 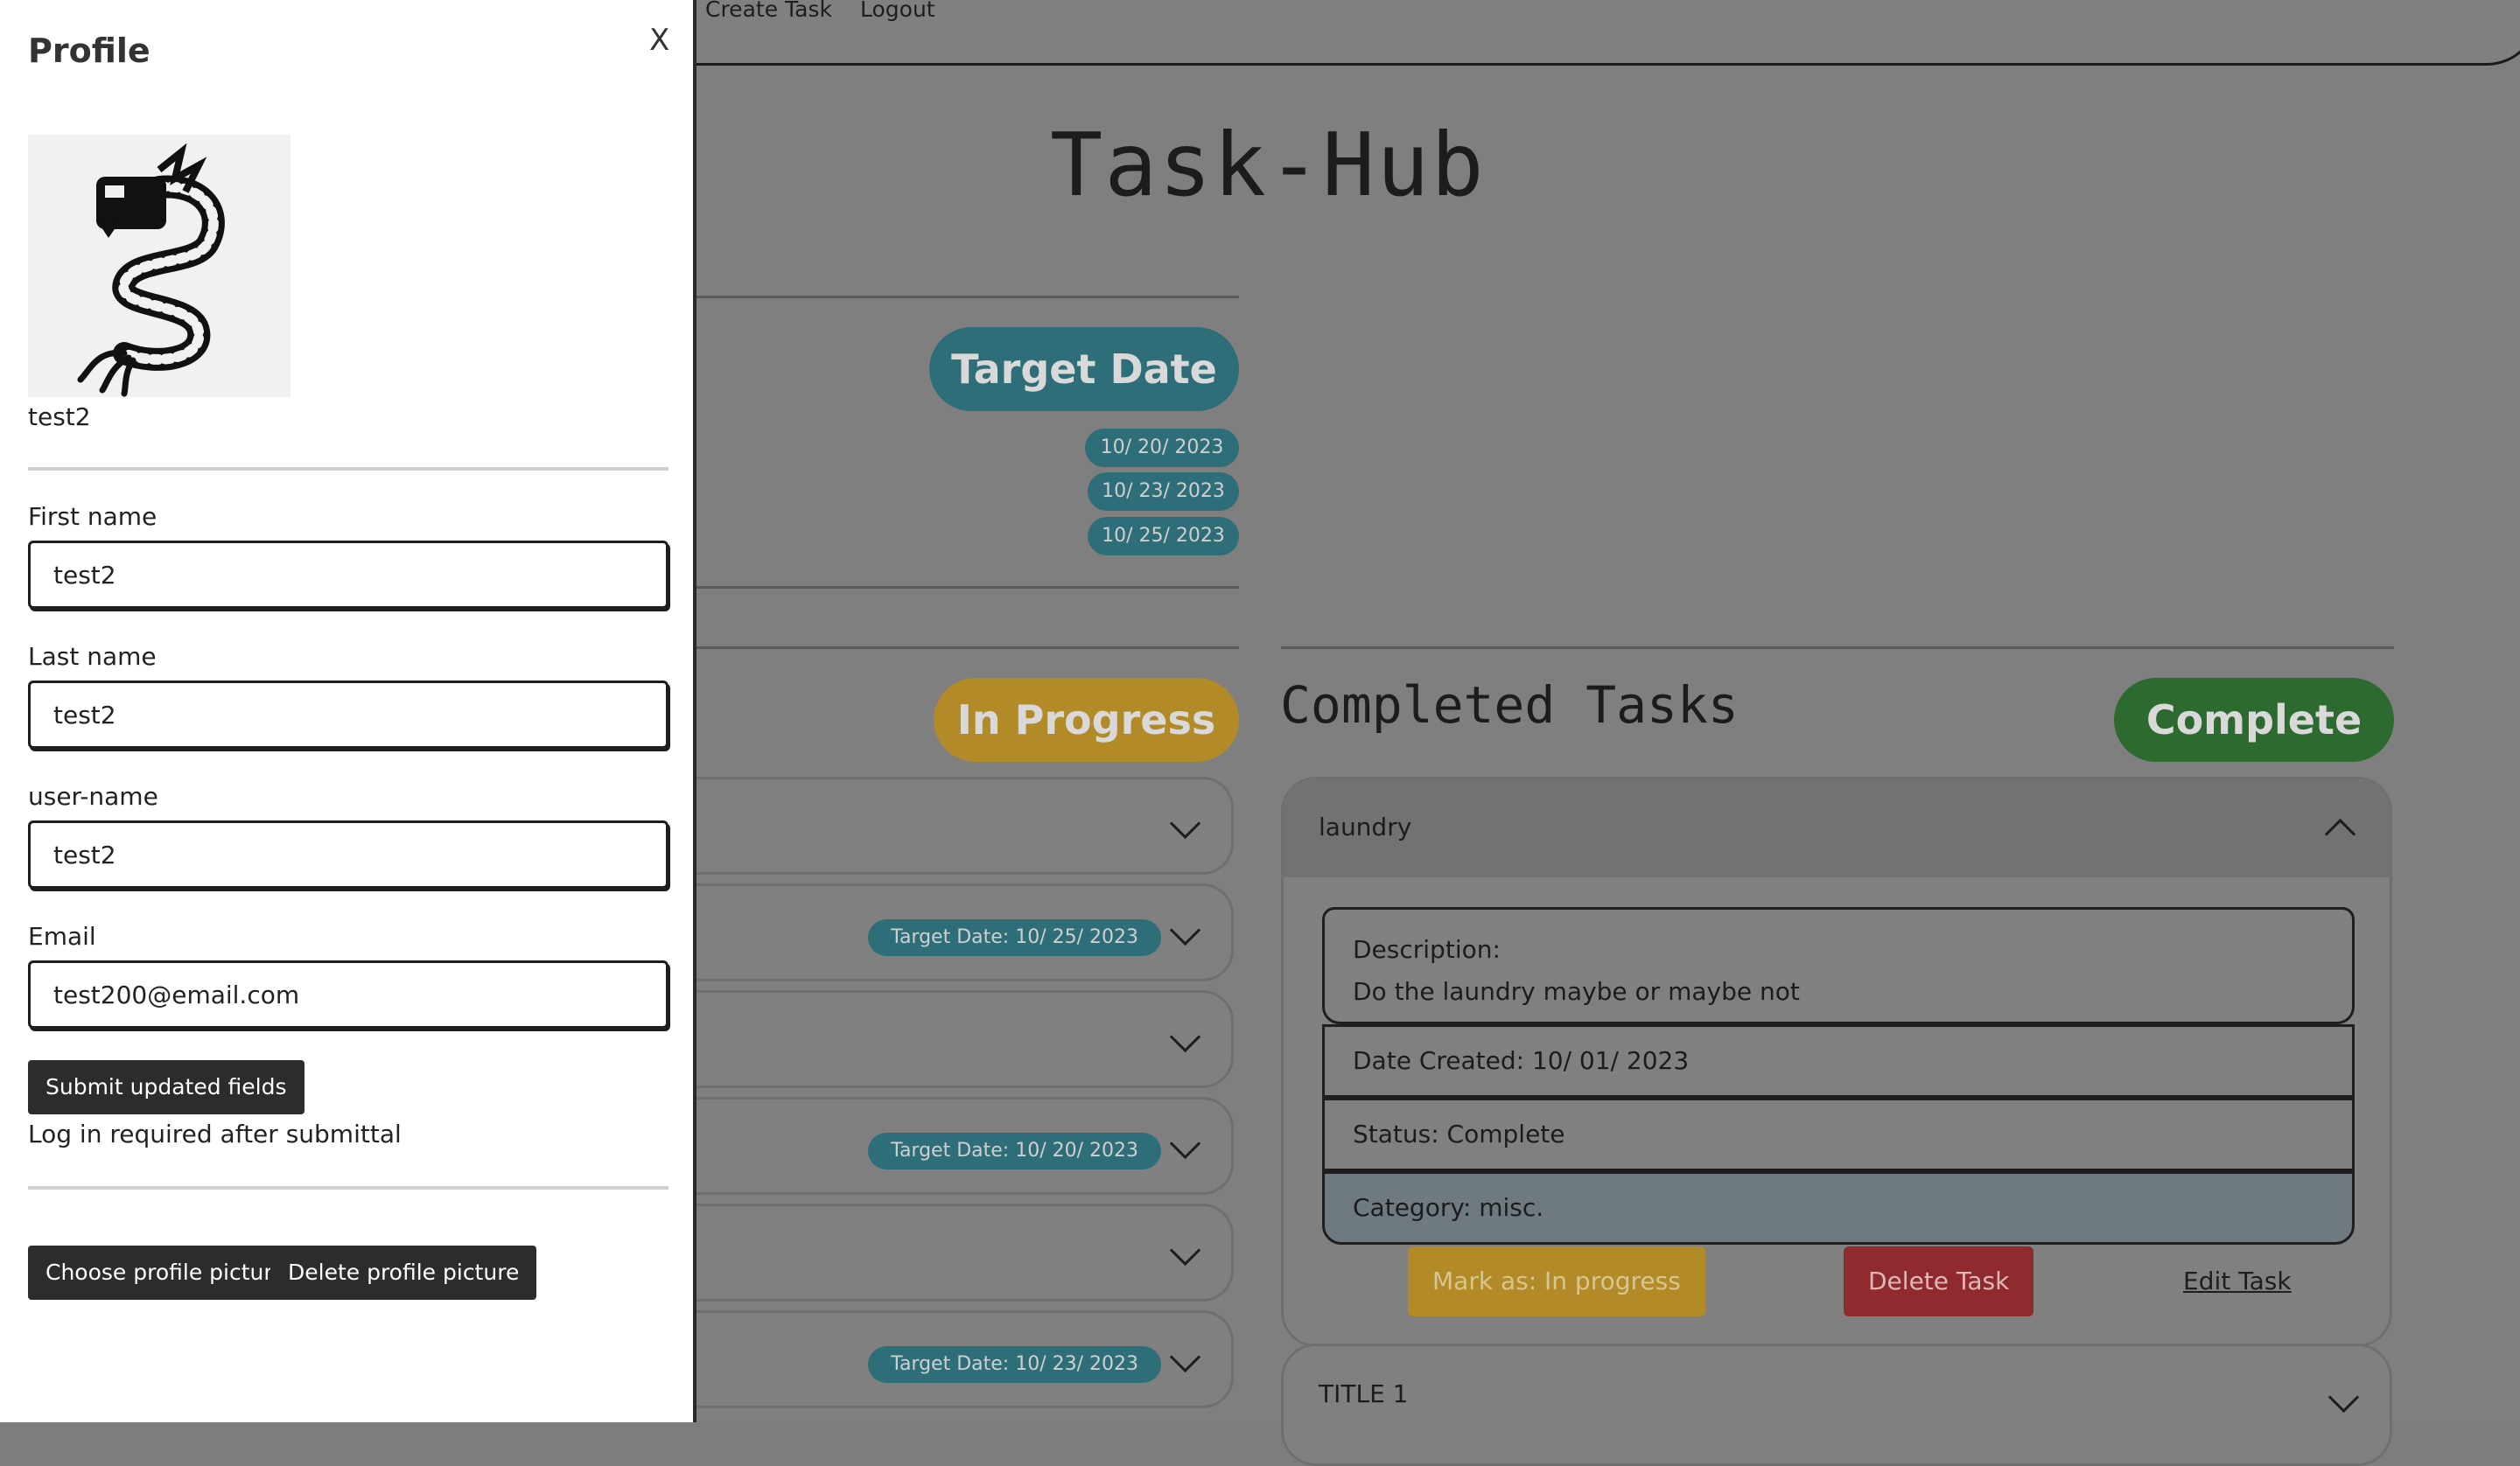 I want to click on task-target-date-badge: Target Date: 10/ 23/ 2023, so click(x=1014, y=1364).